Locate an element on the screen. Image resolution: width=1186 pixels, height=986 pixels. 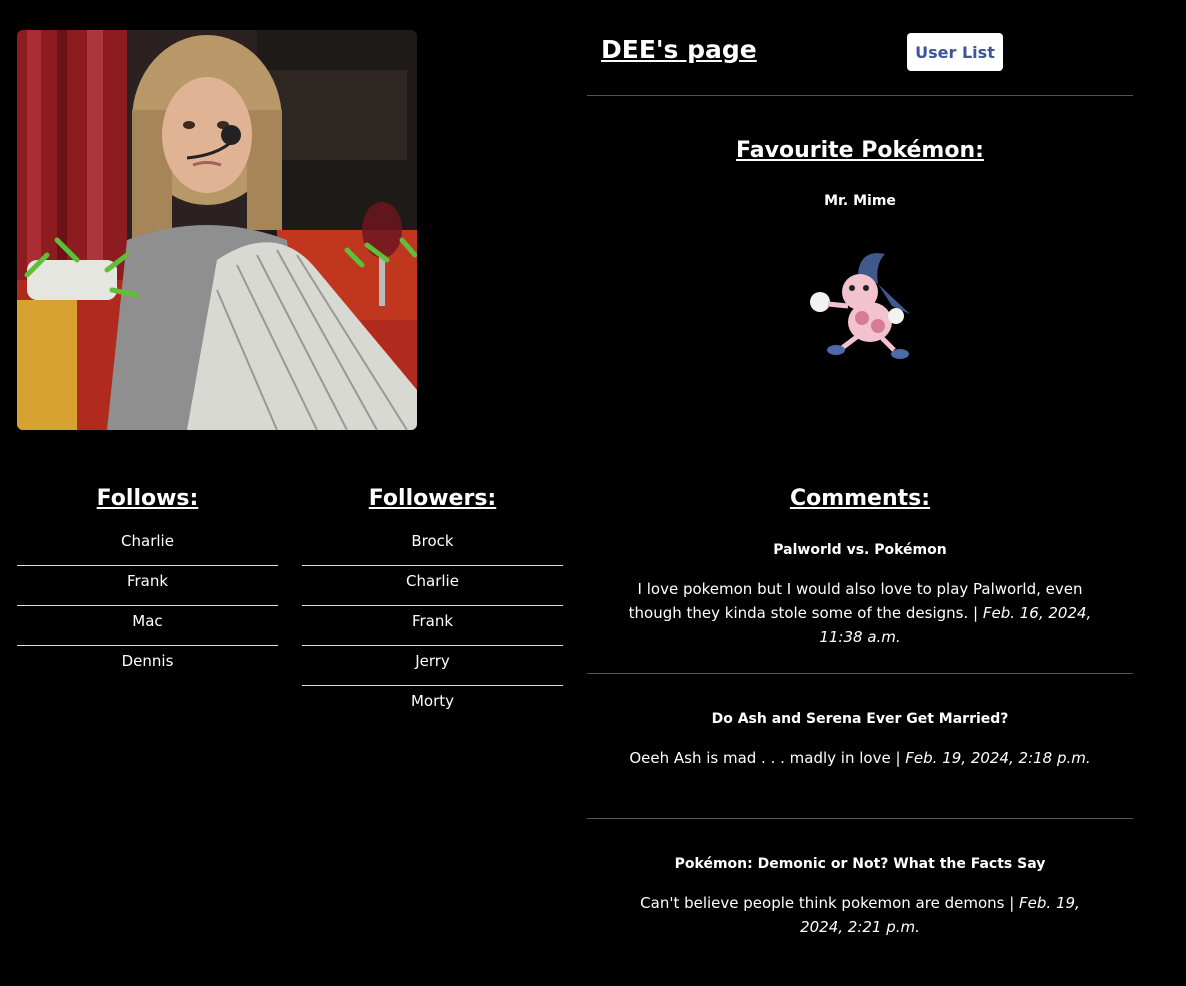
comment-title: Do Ash and Serena Ever Get Married? is located at coordinates (860, 719).